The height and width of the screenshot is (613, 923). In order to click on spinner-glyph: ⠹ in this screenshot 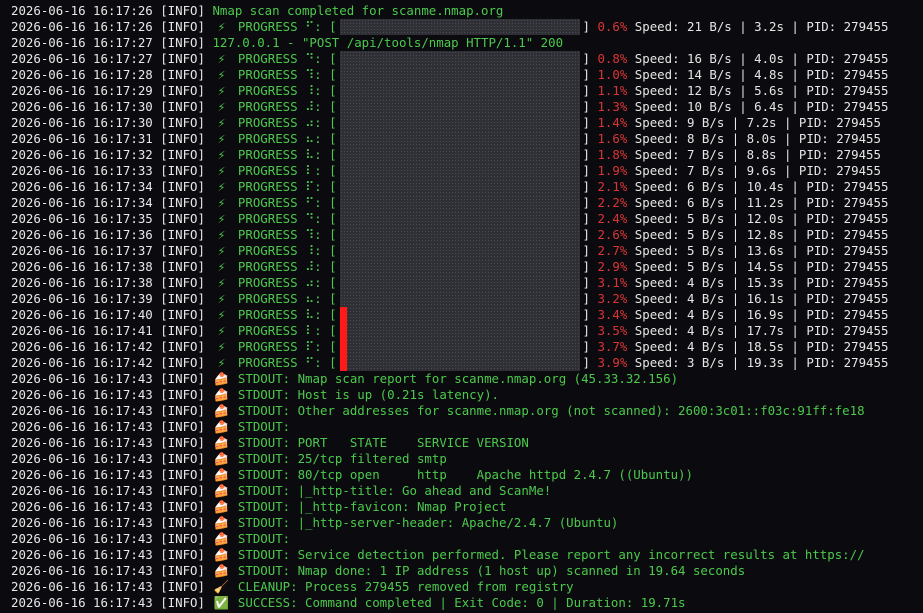, I will do `click(310, 74)`.